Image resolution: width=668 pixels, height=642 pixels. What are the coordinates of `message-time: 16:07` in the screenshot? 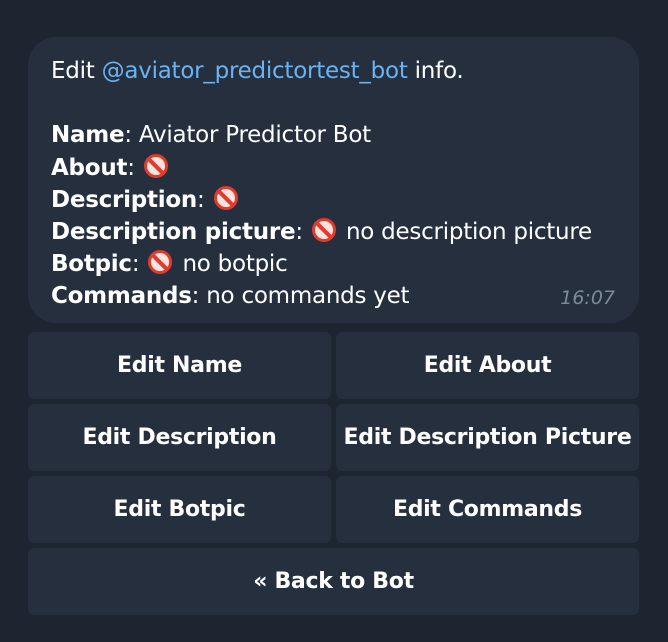 It's located at (587, 298).